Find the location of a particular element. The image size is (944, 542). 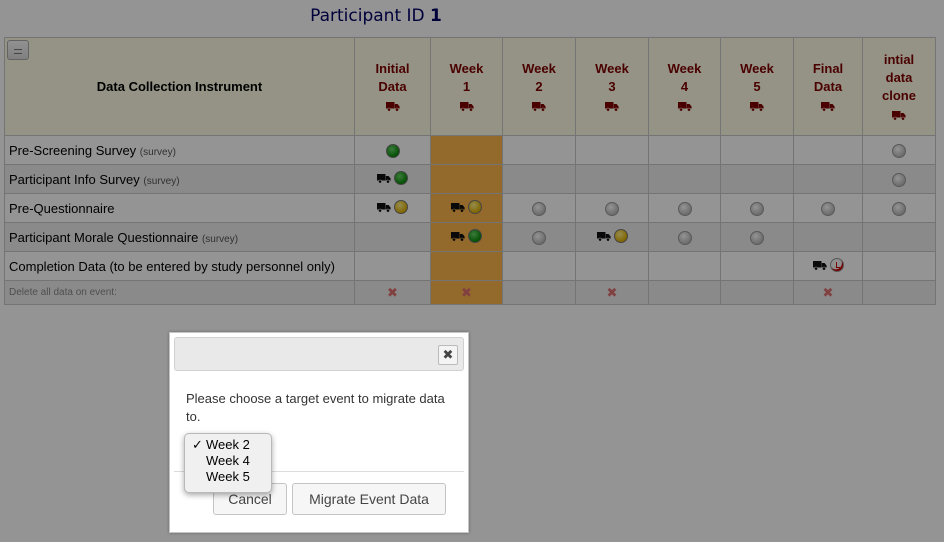

close-icon: ✖ is located at coordinates (448, 355).